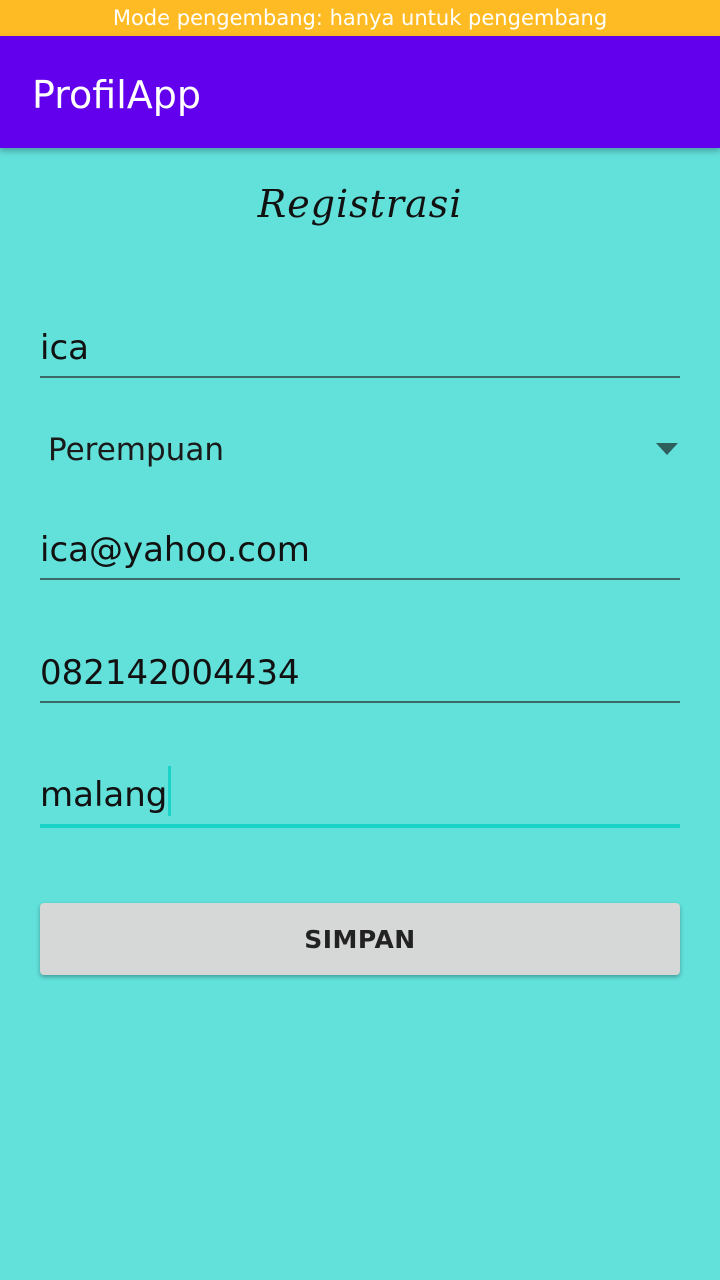  Describe the element at coordinates (104, 795) in the screenshot. I see `city-field-value: malang` at that location.